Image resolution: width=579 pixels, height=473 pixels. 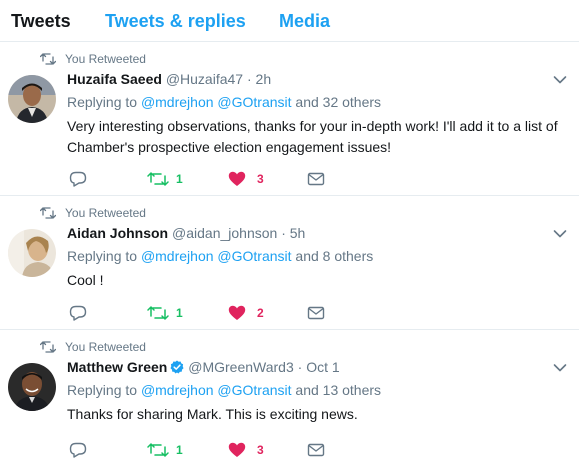 I want to click on author-handle: @Huzaifa47, so click(x=204, y=79).